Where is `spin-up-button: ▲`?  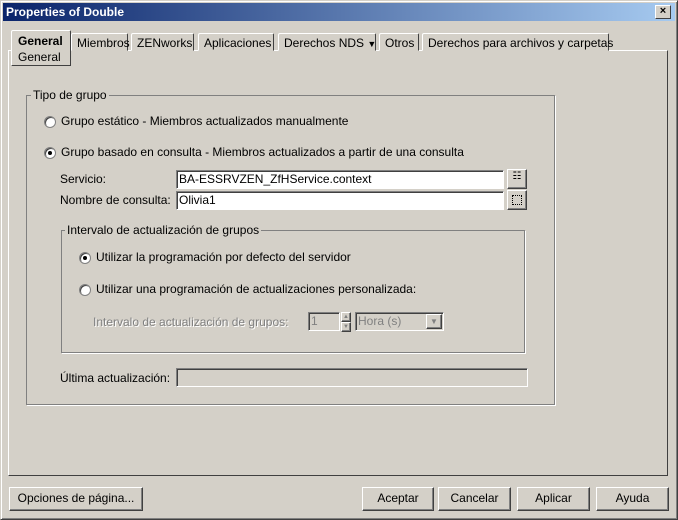 spin-up-button: ▲ is located at coordinates (346, 317).